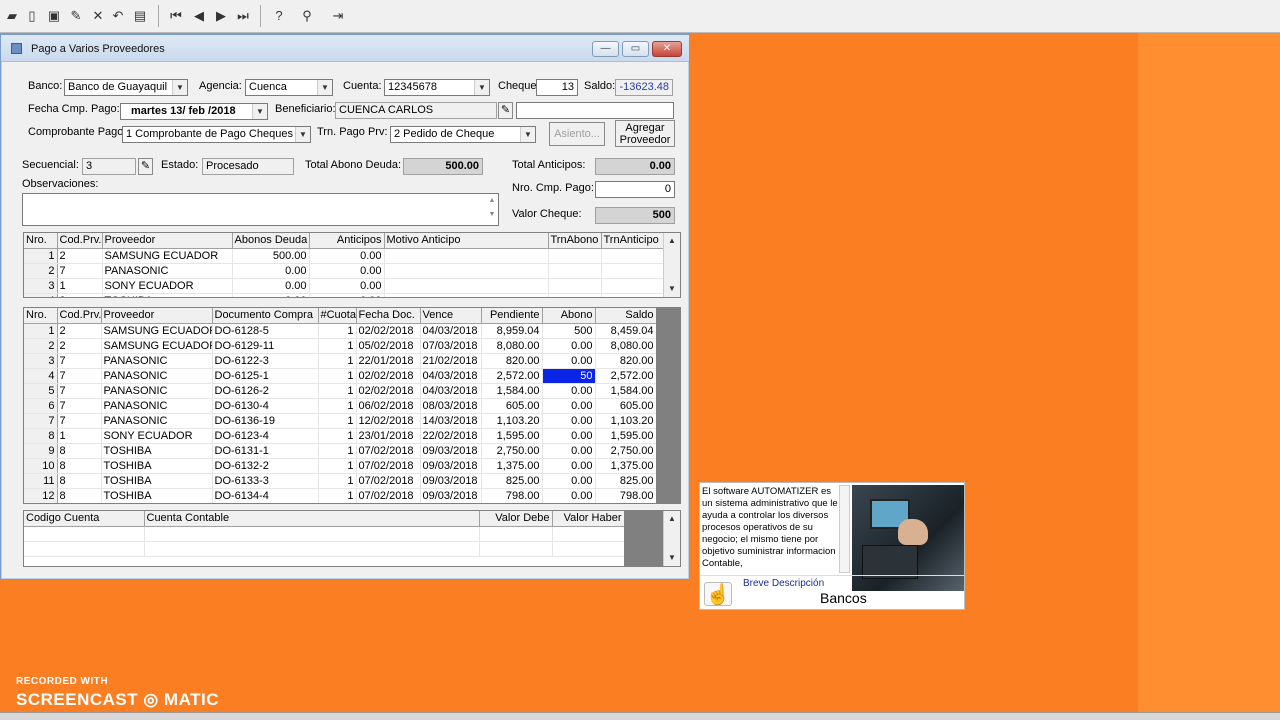  I want to click on table-row, so click(324, 549).